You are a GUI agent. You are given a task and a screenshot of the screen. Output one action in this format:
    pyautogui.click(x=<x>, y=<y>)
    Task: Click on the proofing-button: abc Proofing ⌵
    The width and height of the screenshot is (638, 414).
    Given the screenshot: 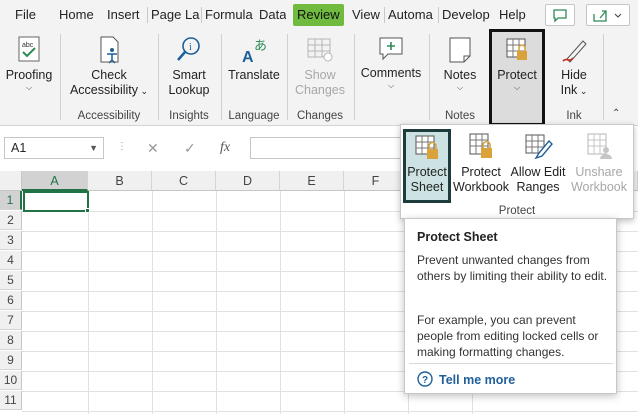 What is the action you would take?
    pyautogui.click(x=29, y=64)
    